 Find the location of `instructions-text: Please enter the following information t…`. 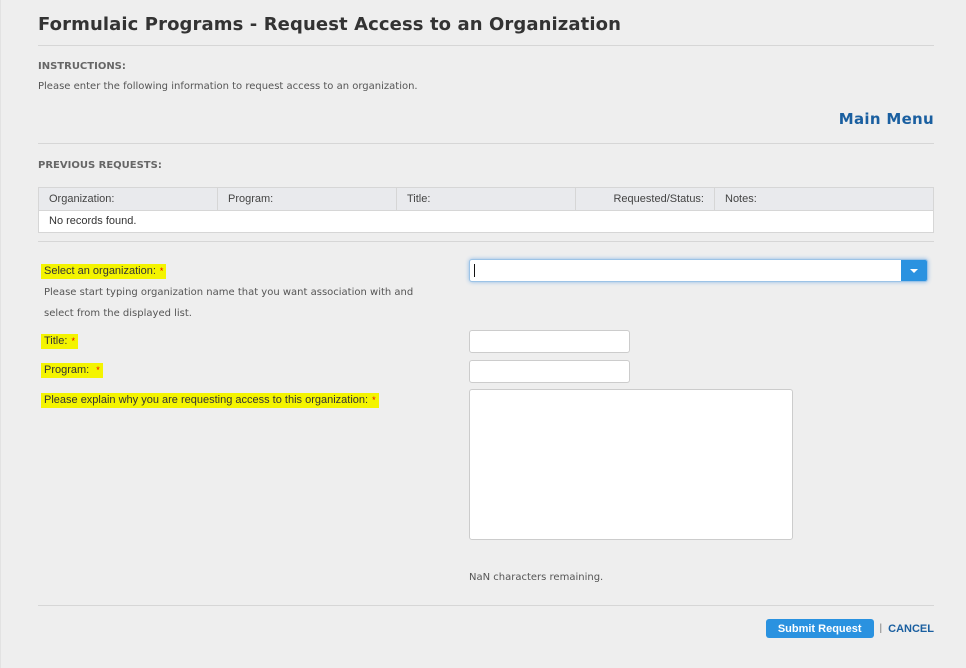

instructions-text: Please enter the following information t… is located at coordinates (228, 86).